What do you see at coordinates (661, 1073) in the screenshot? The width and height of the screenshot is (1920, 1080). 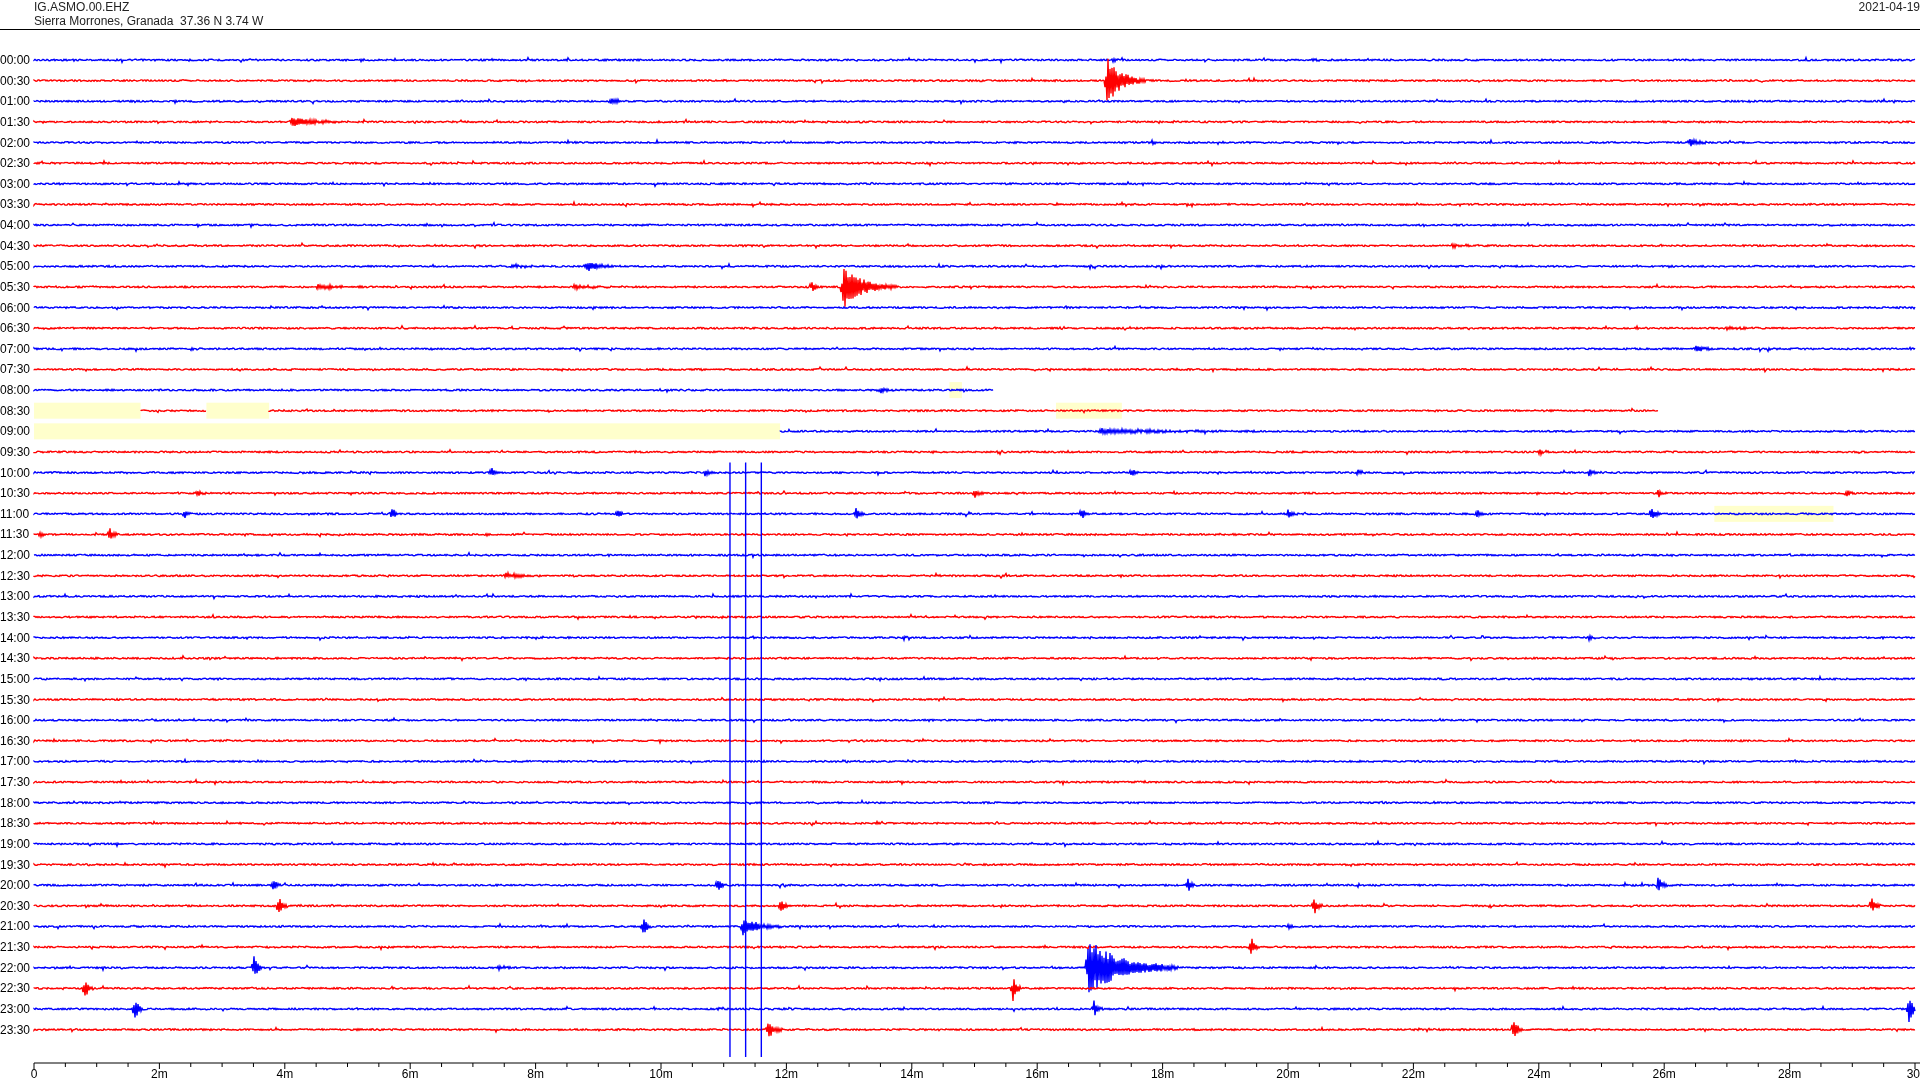 I see `tick-label: 10m` at bounding box center [661, 1073].